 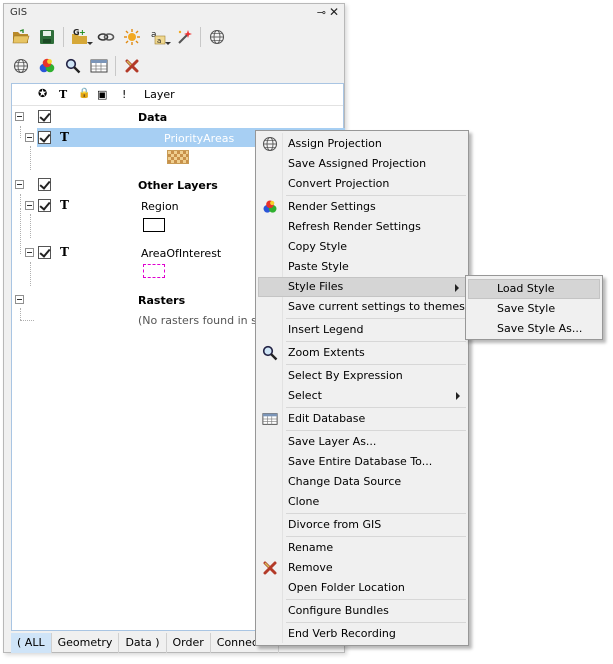 What do you see at coordinates (362, 164) in the screenshot?
I see `menu-item-save-assigned-projection: Save Assigned Projection` at bounding box center [362, 164].